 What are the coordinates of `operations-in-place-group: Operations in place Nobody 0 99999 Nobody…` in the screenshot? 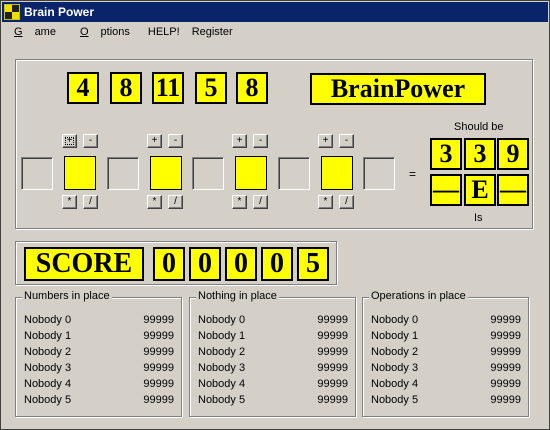 It's located at (445, 353).